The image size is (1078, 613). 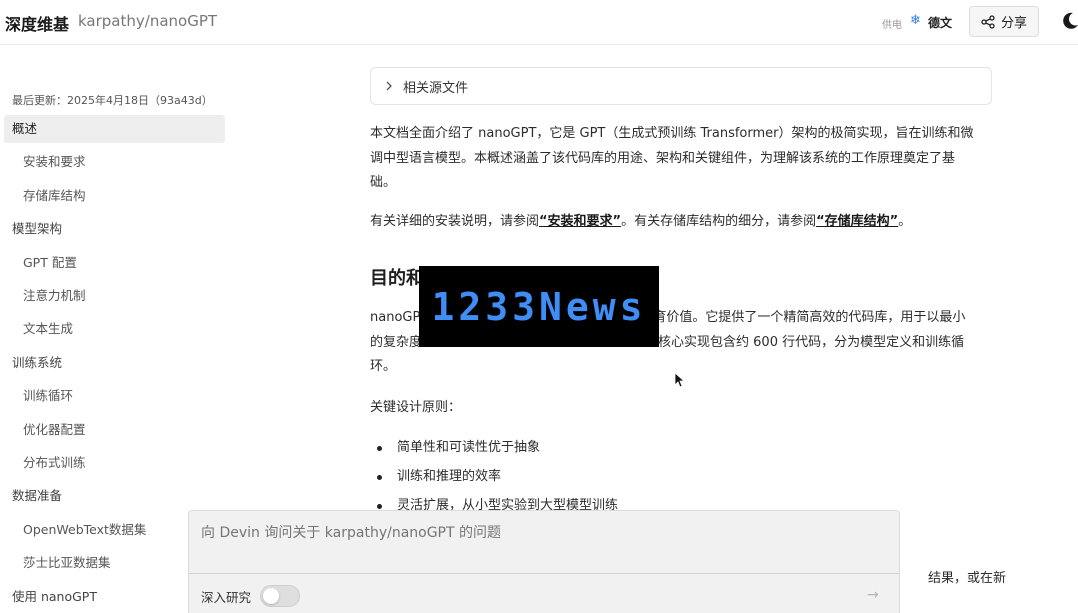 What do you see at coordinates (280, 596) in the screenshot?
I see `deep-research-toggle` at bounding box center [280, 596].